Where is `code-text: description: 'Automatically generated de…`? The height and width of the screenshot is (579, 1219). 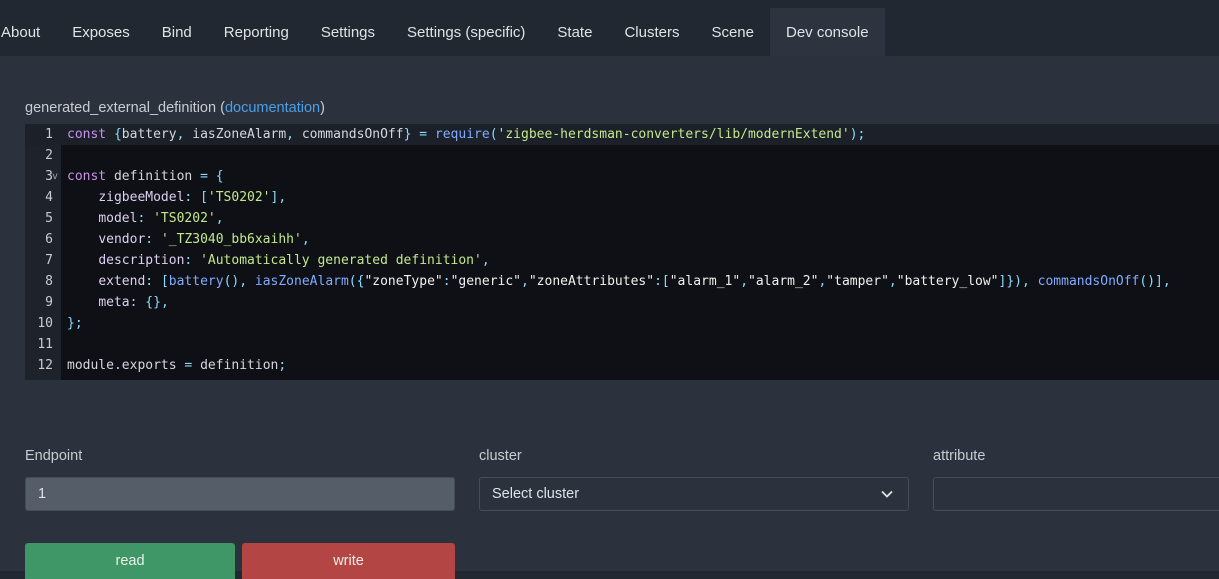
code-text: description: 'Automatically generated de… is located at coordinates (294, 260).